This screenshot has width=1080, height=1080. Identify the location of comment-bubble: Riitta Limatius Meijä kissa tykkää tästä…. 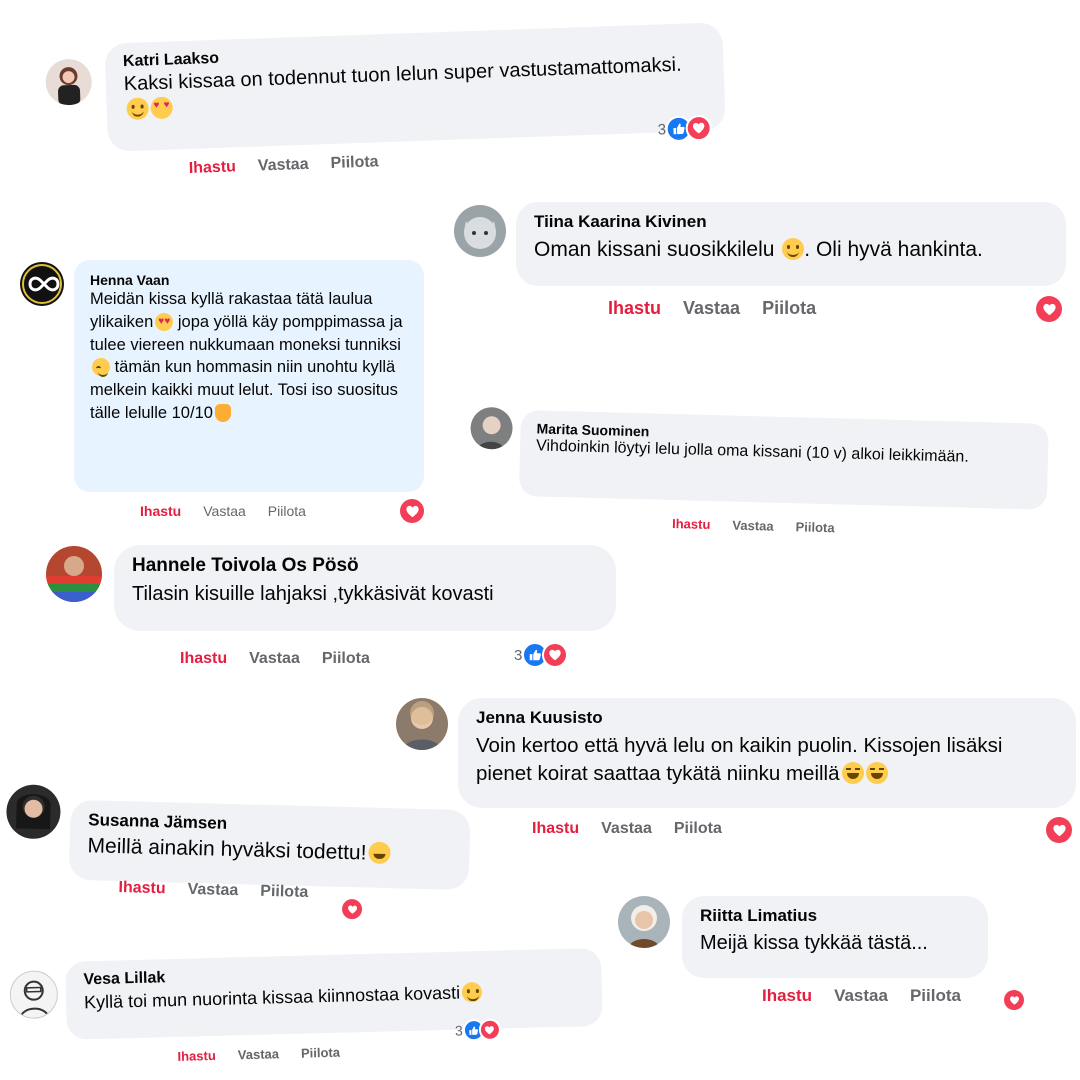
(835, 937).